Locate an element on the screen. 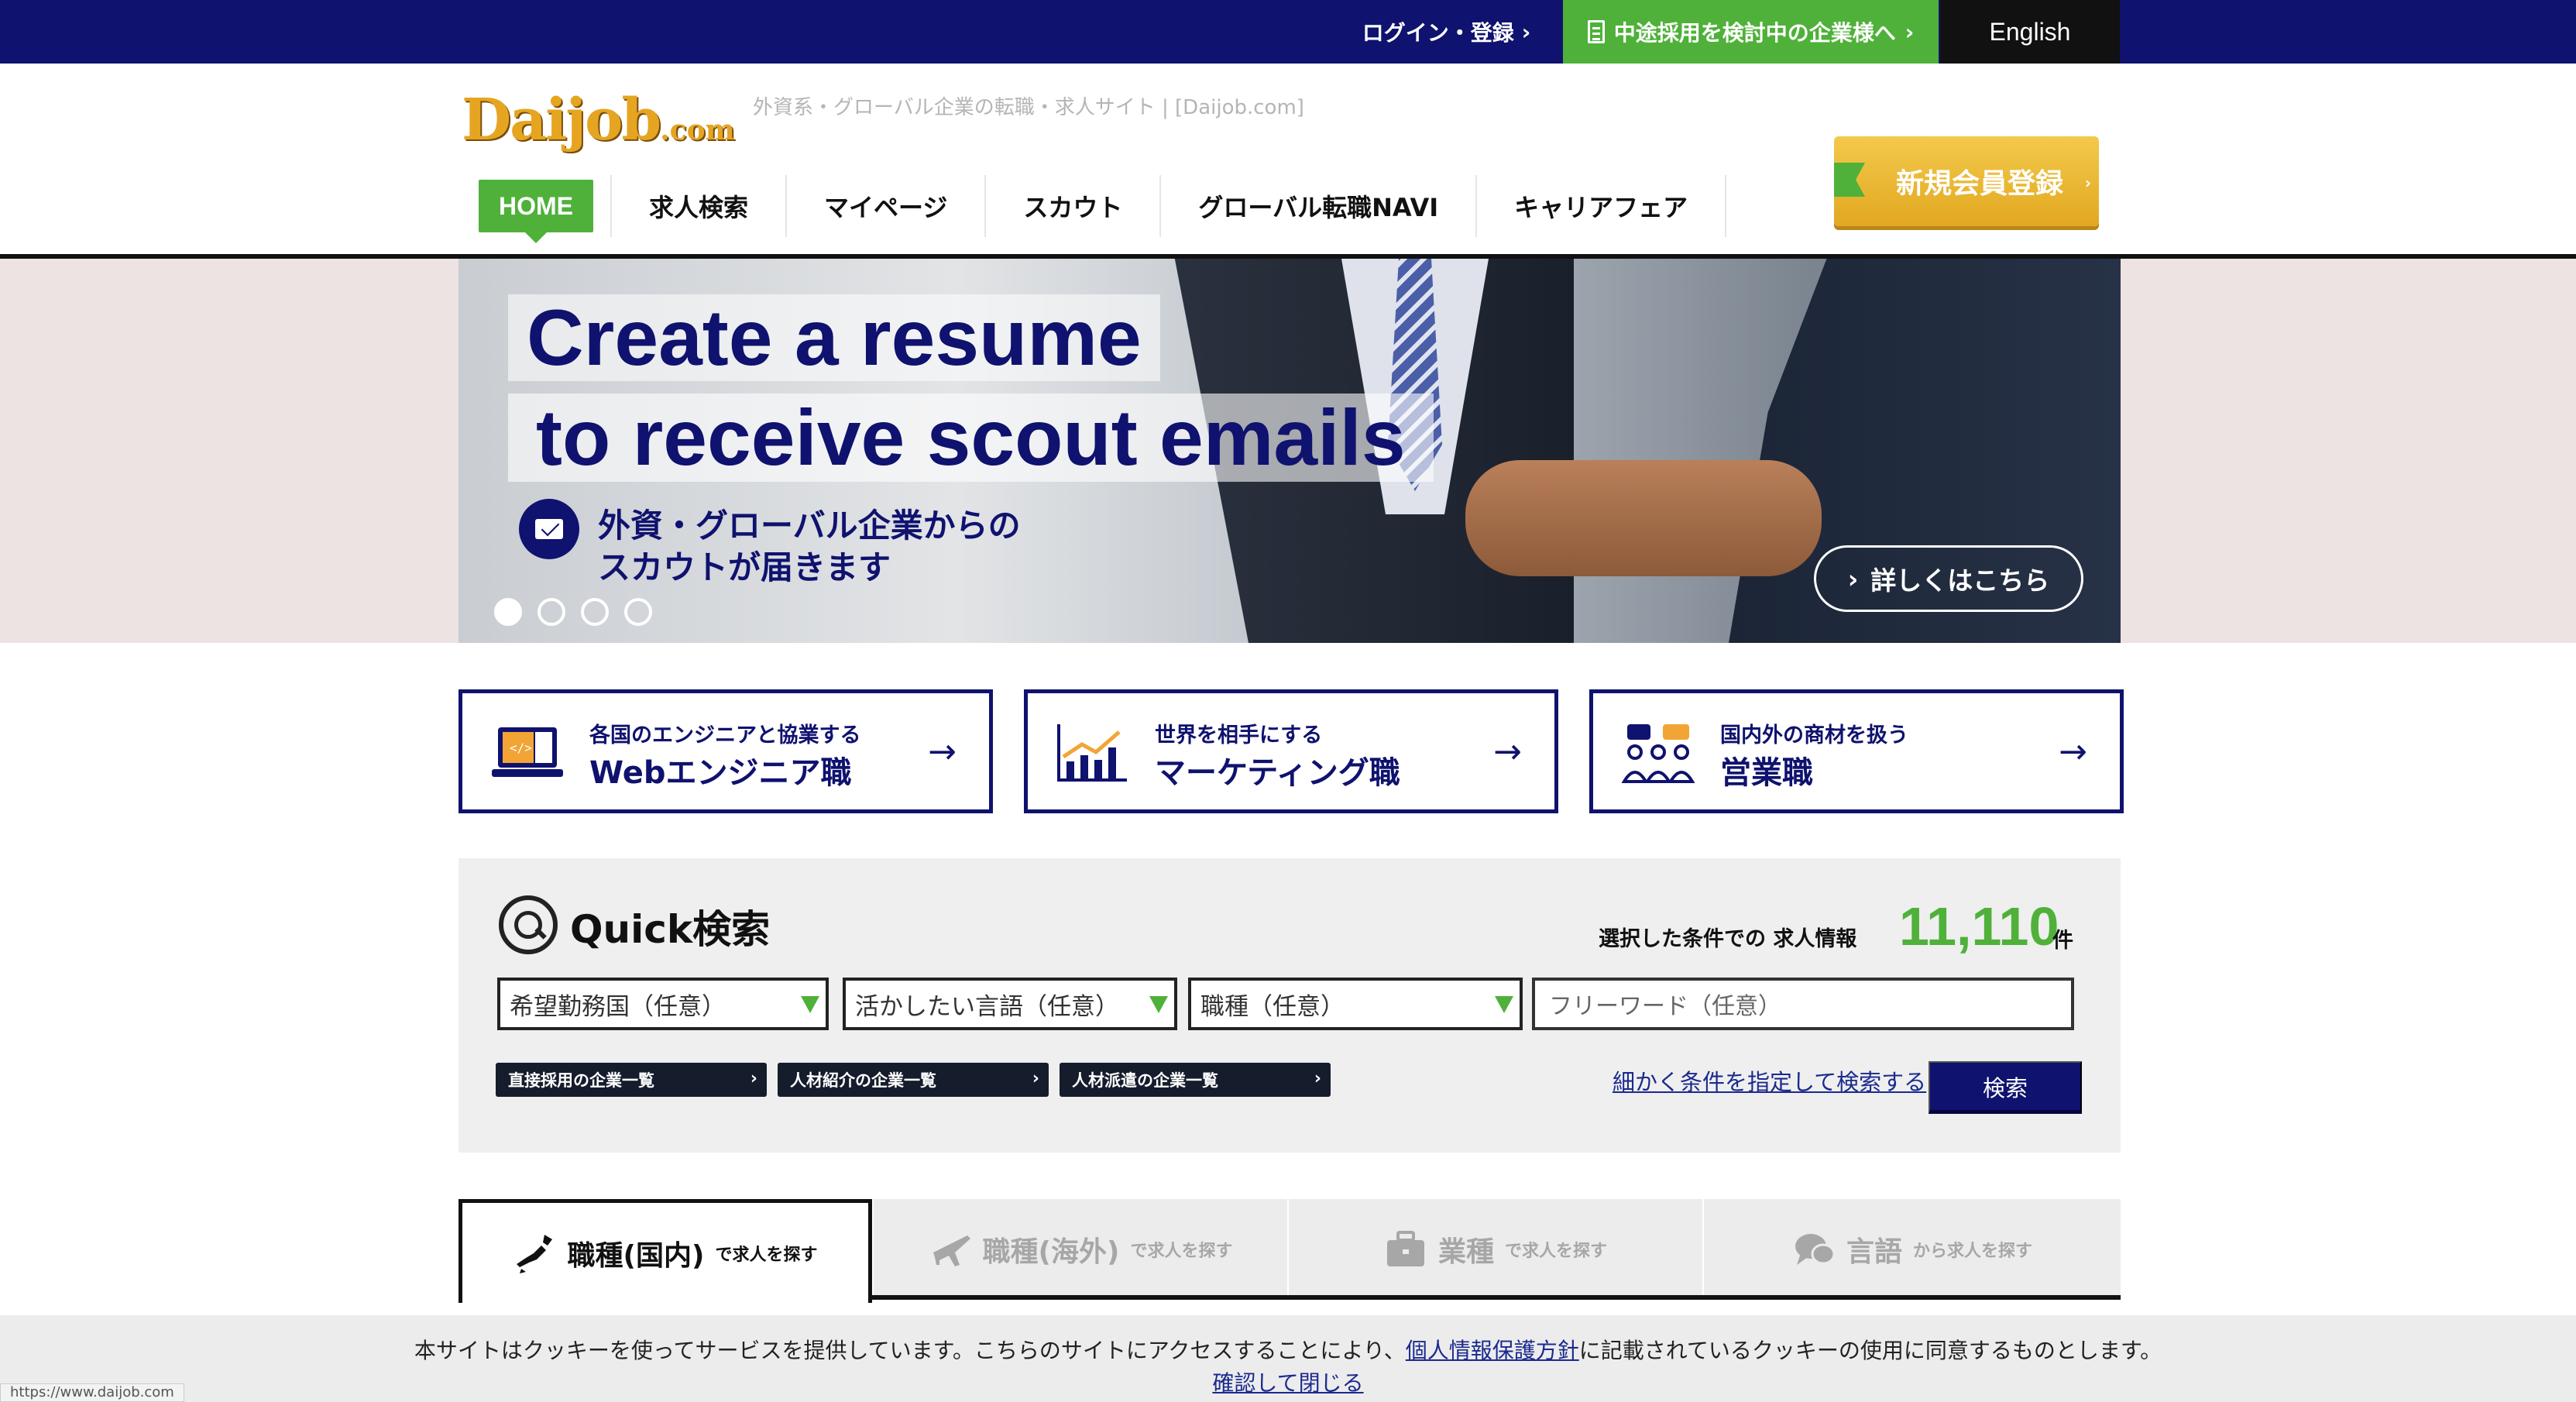 This screenshot has height=1402, width=2576. search-icon is located at coordinates (528, 925).